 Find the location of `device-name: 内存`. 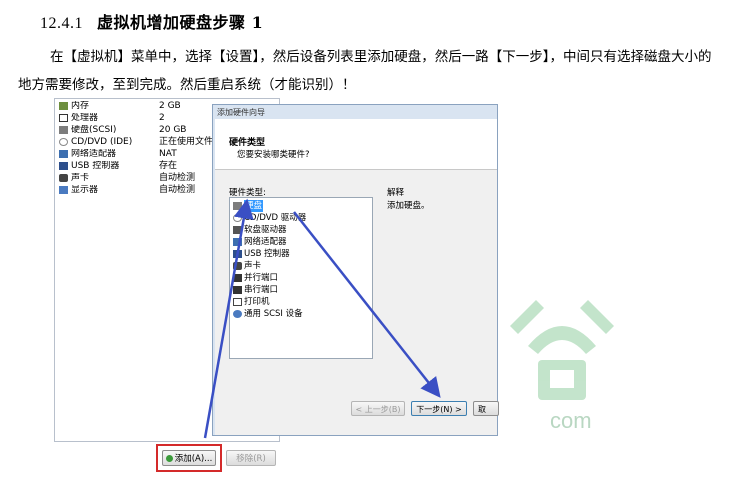

device-name: 内存 is located at coordinates (80, 106).